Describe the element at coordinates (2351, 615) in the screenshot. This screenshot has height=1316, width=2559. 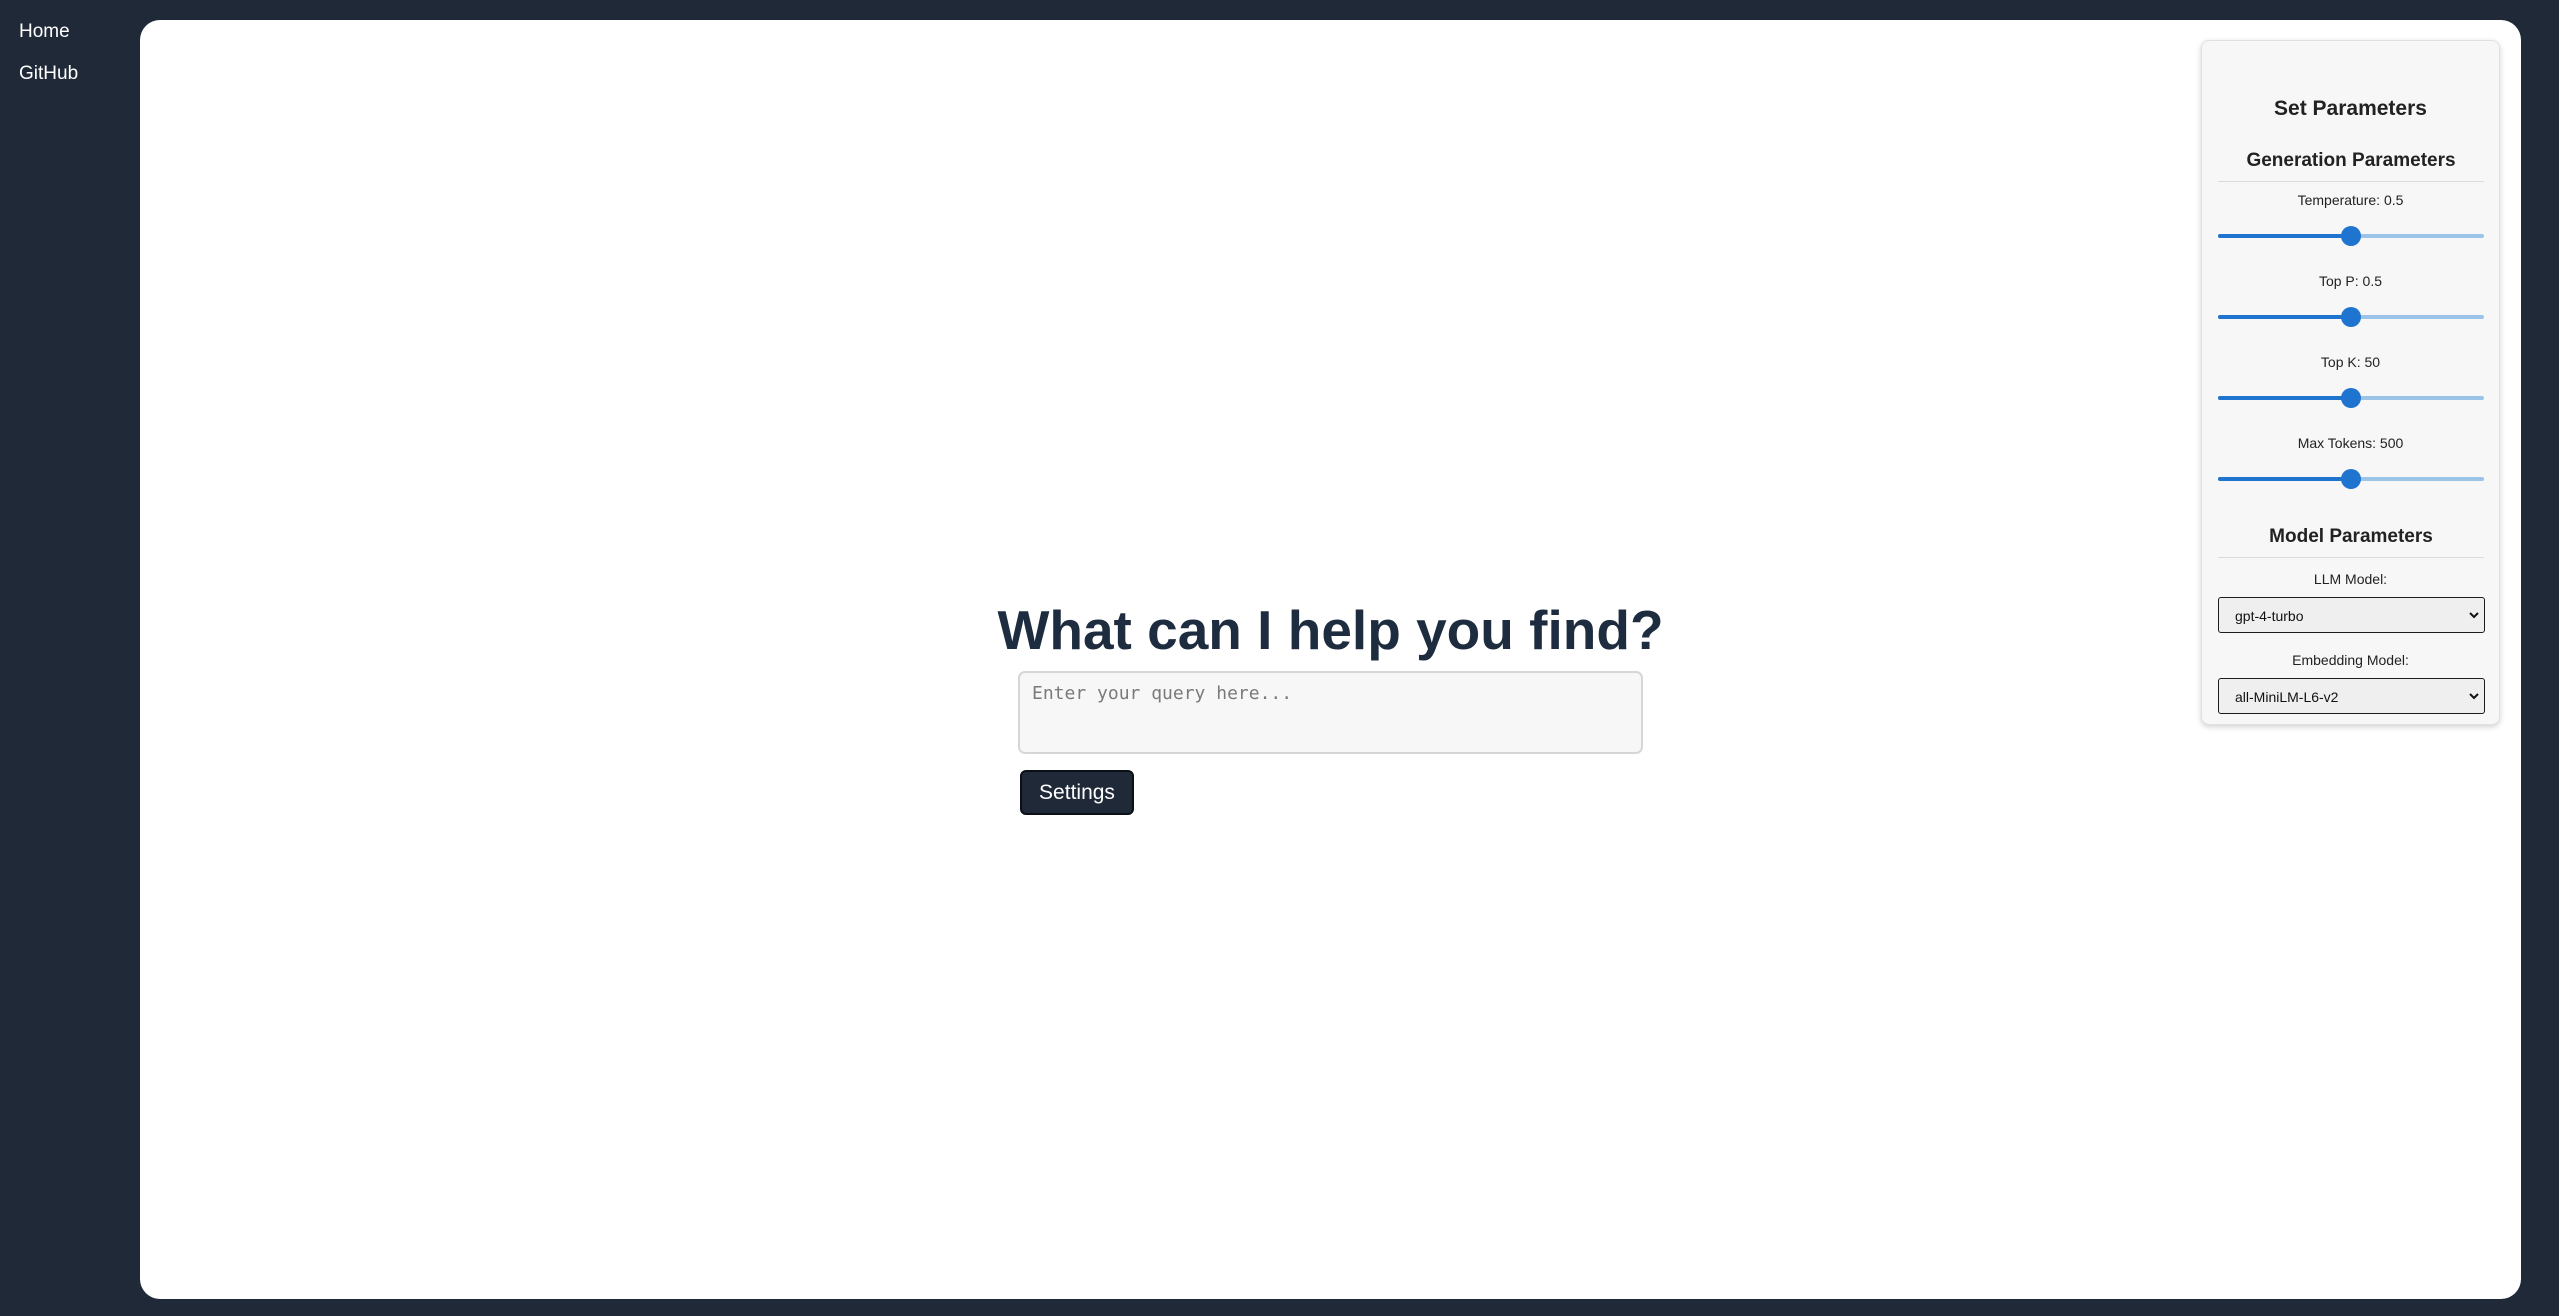
I see `llm-model-select: gpt-4-turbo` at that location.